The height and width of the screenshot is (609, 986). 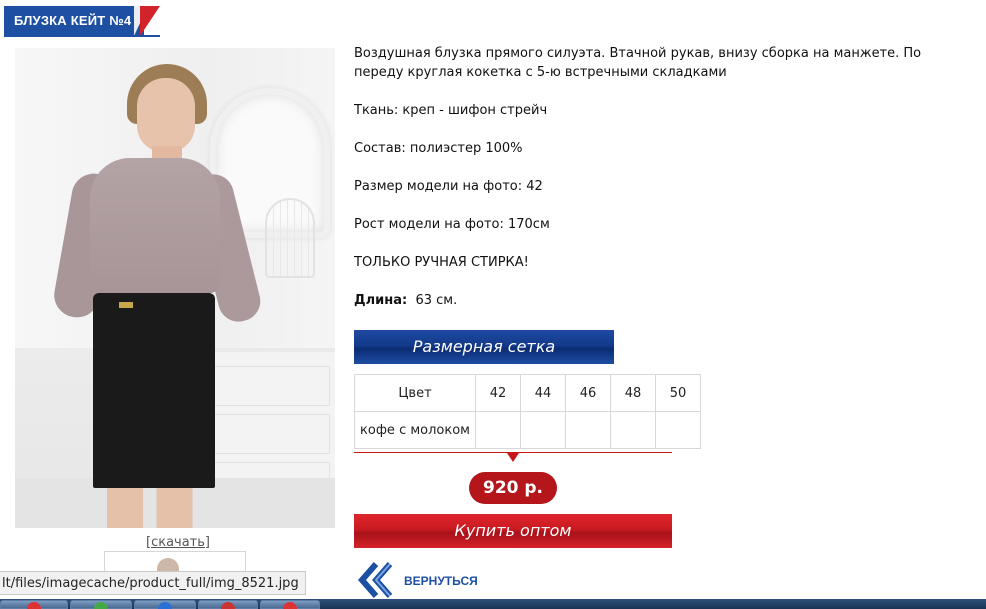 What do you see at coordinates (73, 20) in the screenshot?
I see `product-title: БЛУЗКА КЕЙТ №4` at bounding box center [73, 20].